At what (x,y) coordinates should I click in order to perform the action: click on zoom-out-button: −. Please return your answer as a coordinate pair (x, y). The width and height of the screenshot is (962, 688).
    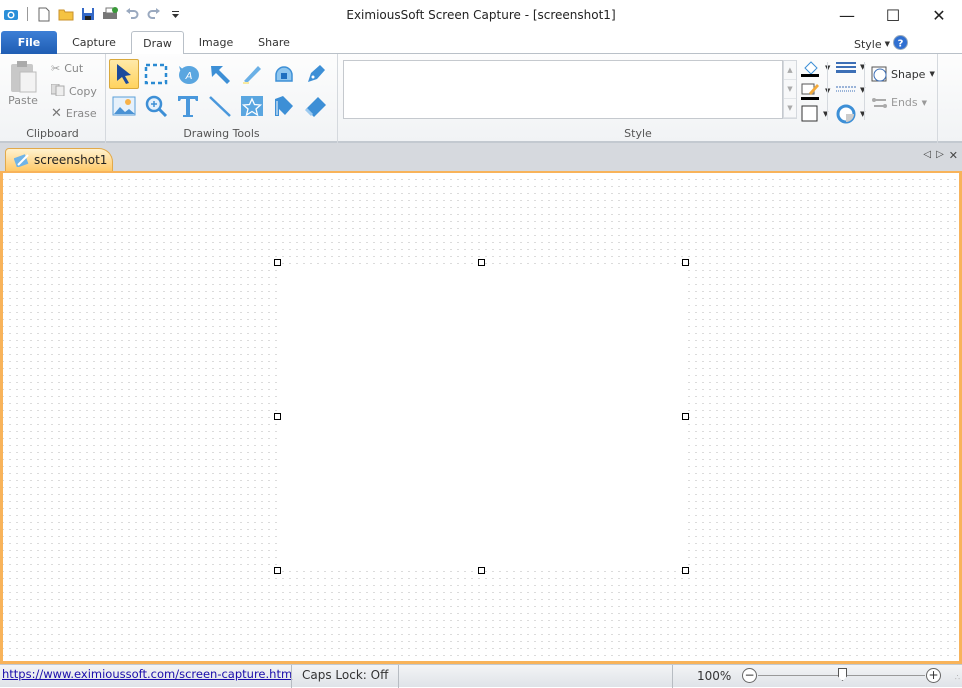
    Looking at the image, I should click on (749, 675).